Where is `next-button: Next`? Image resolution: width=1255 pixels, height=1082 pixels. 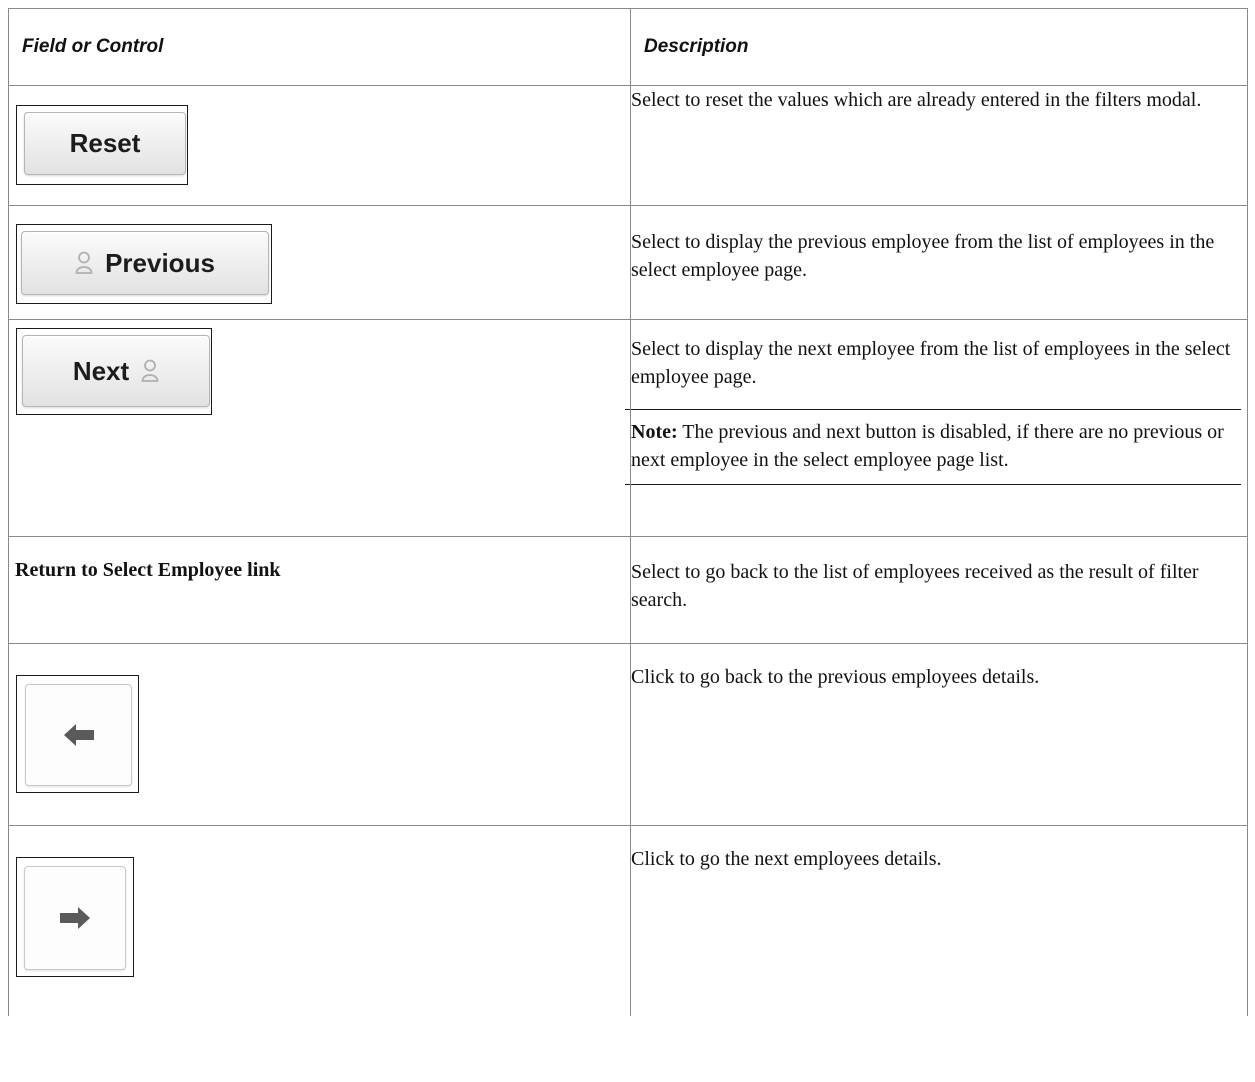 next-button: Next is located at coordinates (116, 371).